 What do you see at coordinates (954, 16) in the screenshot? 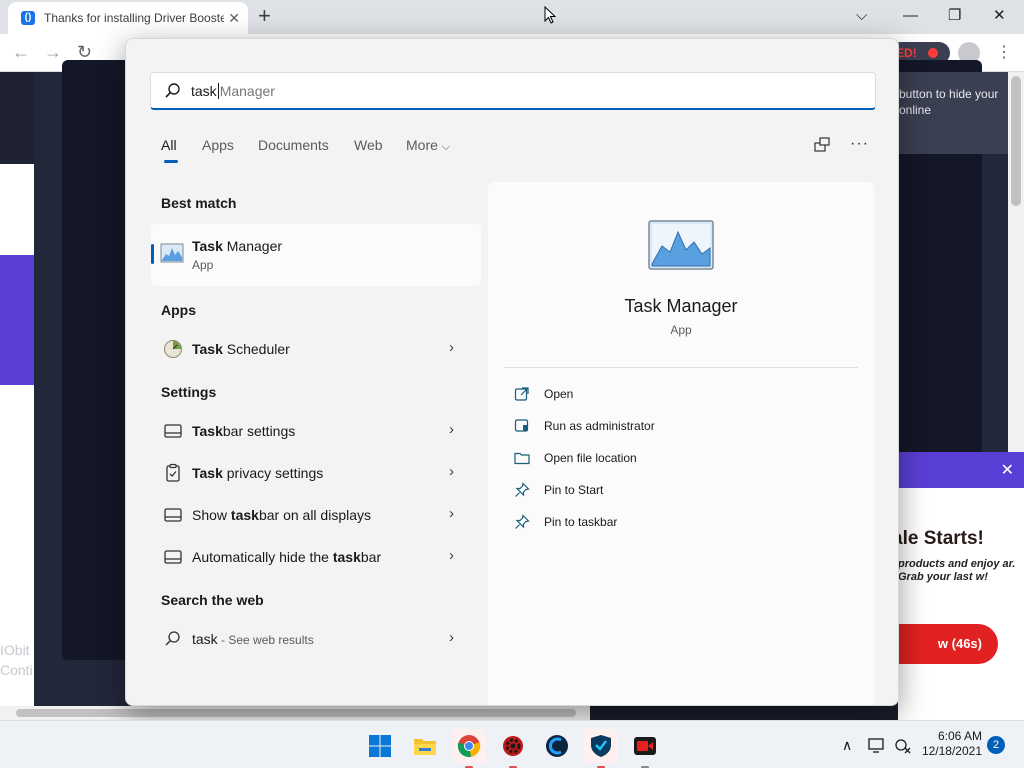
I see `restore-button: ❐` at bounding box center [954, 16].